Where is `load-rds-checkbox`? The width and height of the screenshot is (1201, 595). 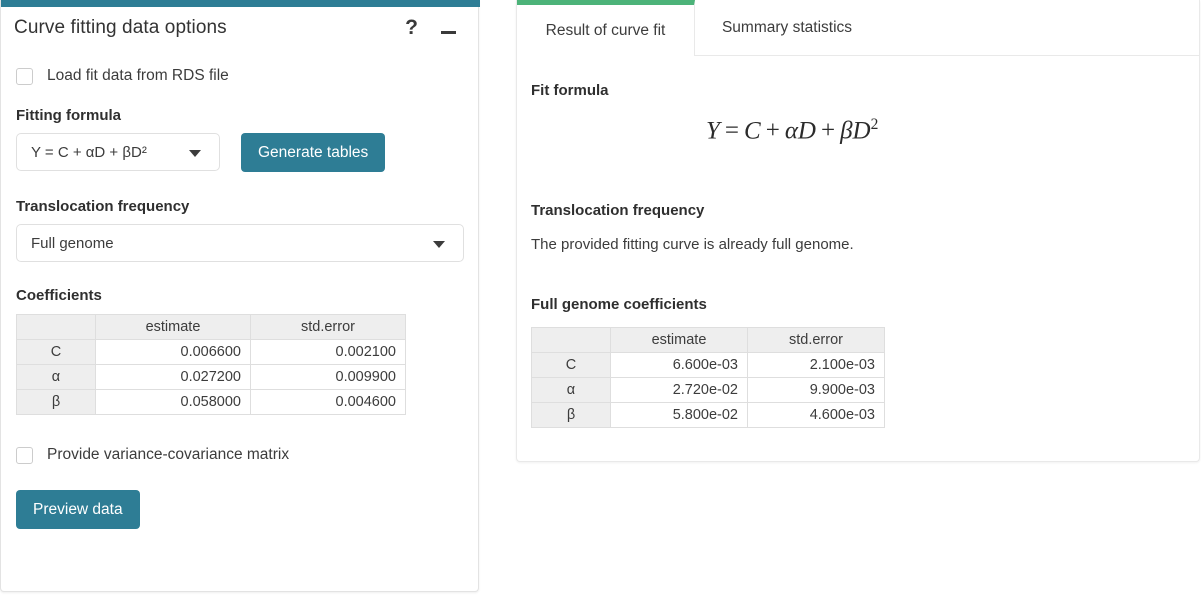 load-rds-checkbox is located at coordinates (24, 76).